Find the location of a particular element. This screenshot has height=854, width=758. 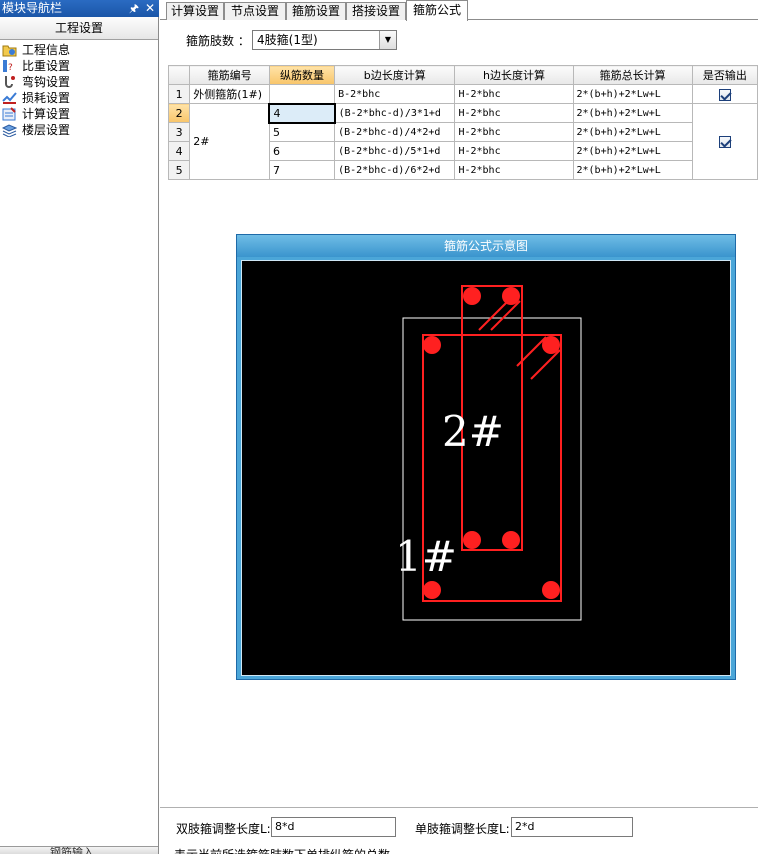

stirrup-label-2: 2# is located at coordinates (473, 431).